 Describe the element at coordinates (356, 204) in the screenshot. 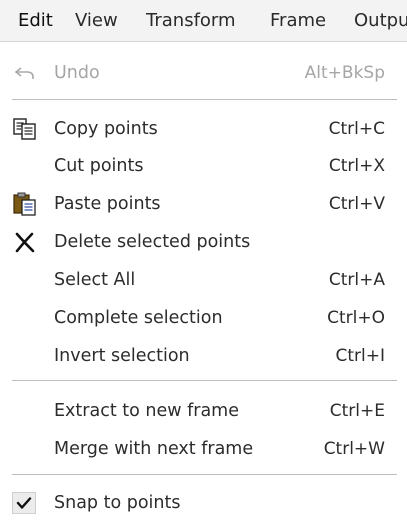

I see `menu-item-shortcut: Ctrl+V` at that location.